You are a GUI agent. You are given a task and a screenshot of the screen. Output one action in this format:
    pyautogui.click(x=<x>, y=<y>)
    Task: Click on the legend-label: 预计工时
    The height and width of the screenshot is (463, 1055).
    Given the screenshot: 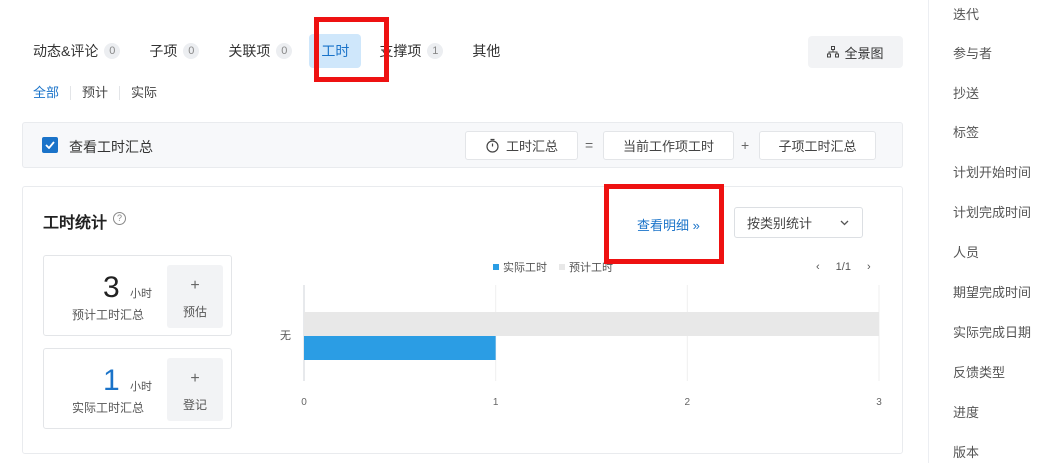 What is the action you would take?
    pyautogui.click(x=591, y=268)
    